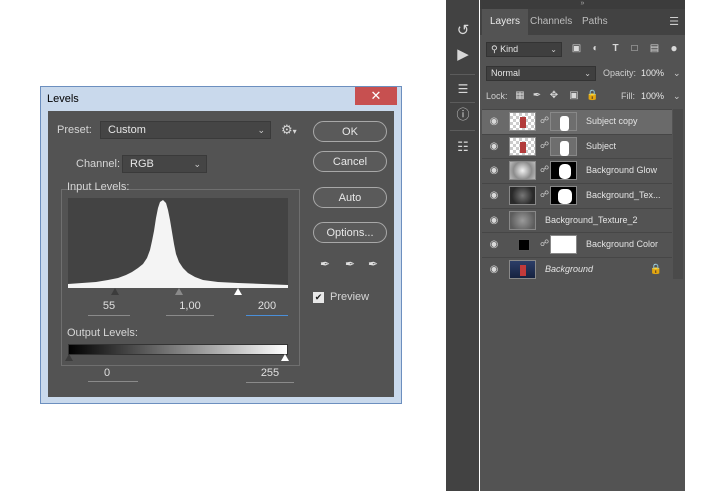 The image size is (725, 491). Describe the element at coordinates (190, 308) in the screenshot. I see `input-gamma-field: 1,00` at that location.